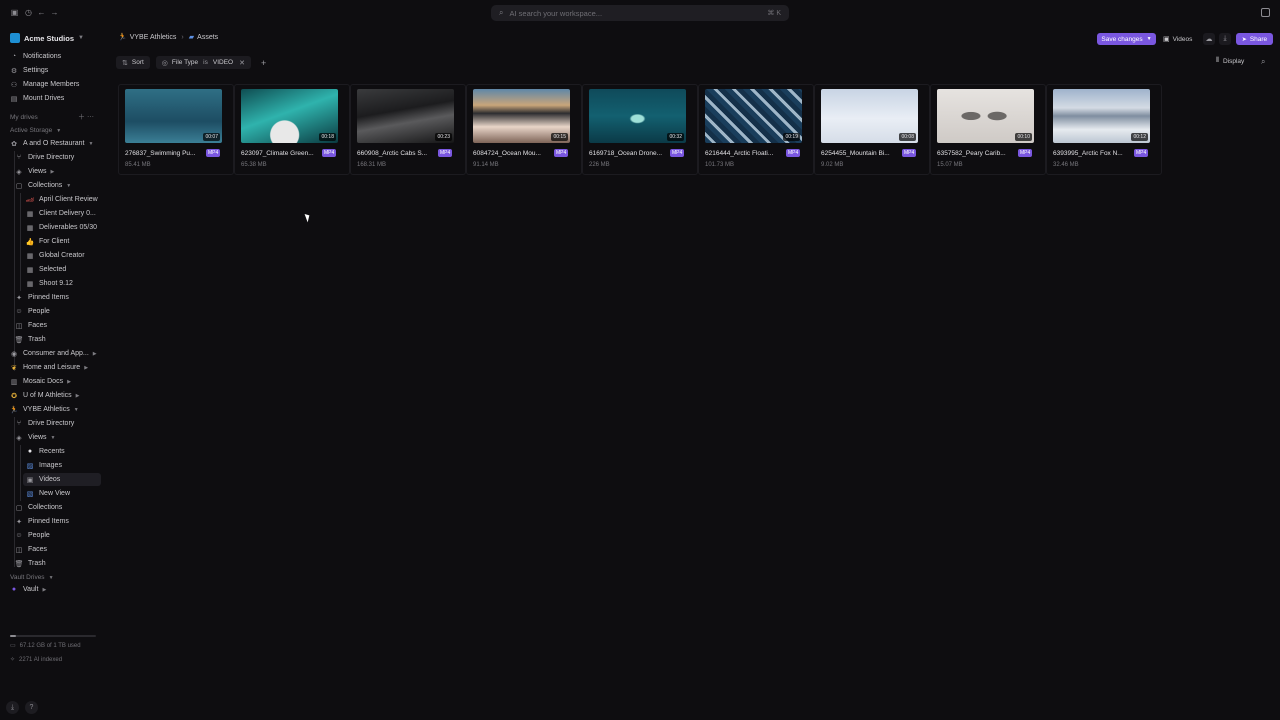 The width and height of the screenshot is (1280, 720). I want to click on medal-icon: ✪, so click(14, 396).